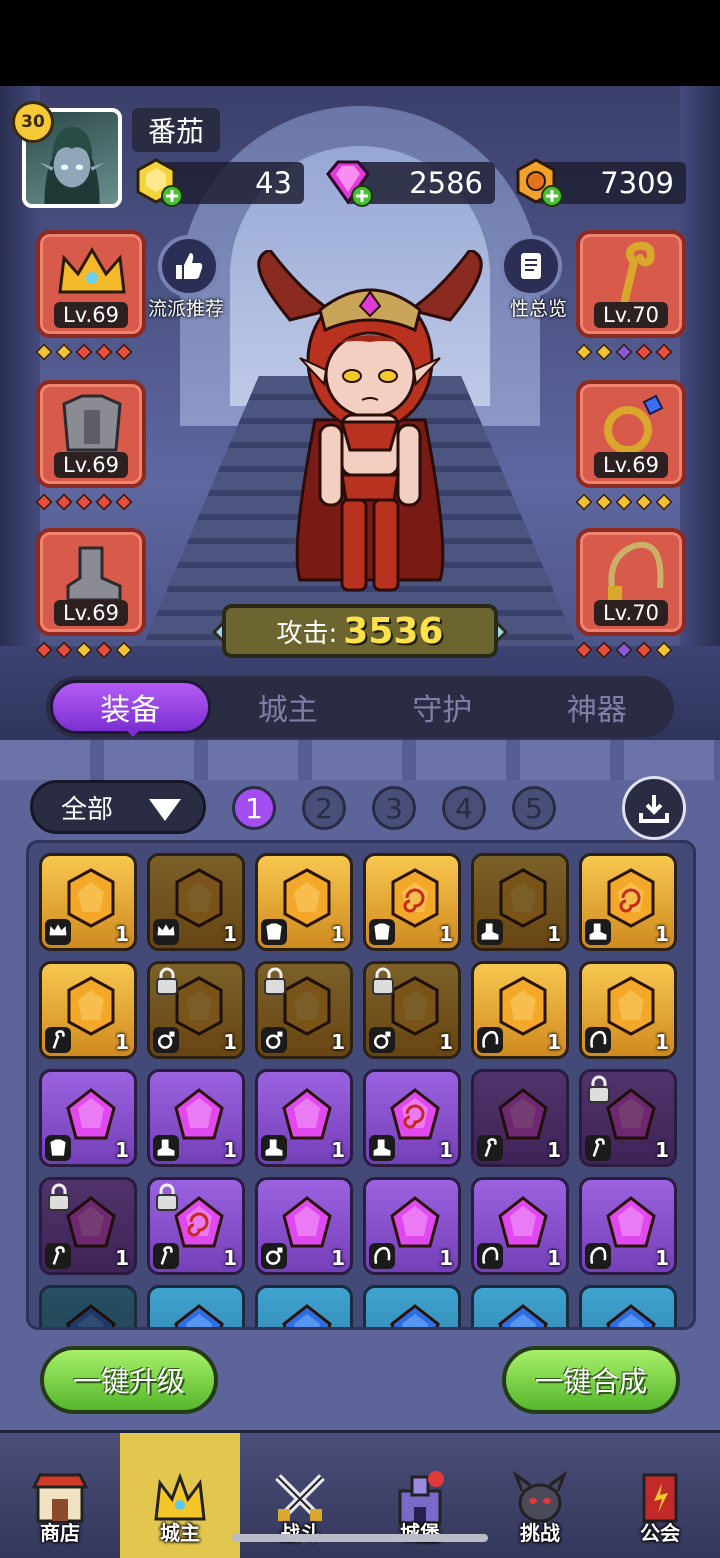 This screenshot has width=720, height=1558. I want to click on page-button-4: 4, so click(464, 808).